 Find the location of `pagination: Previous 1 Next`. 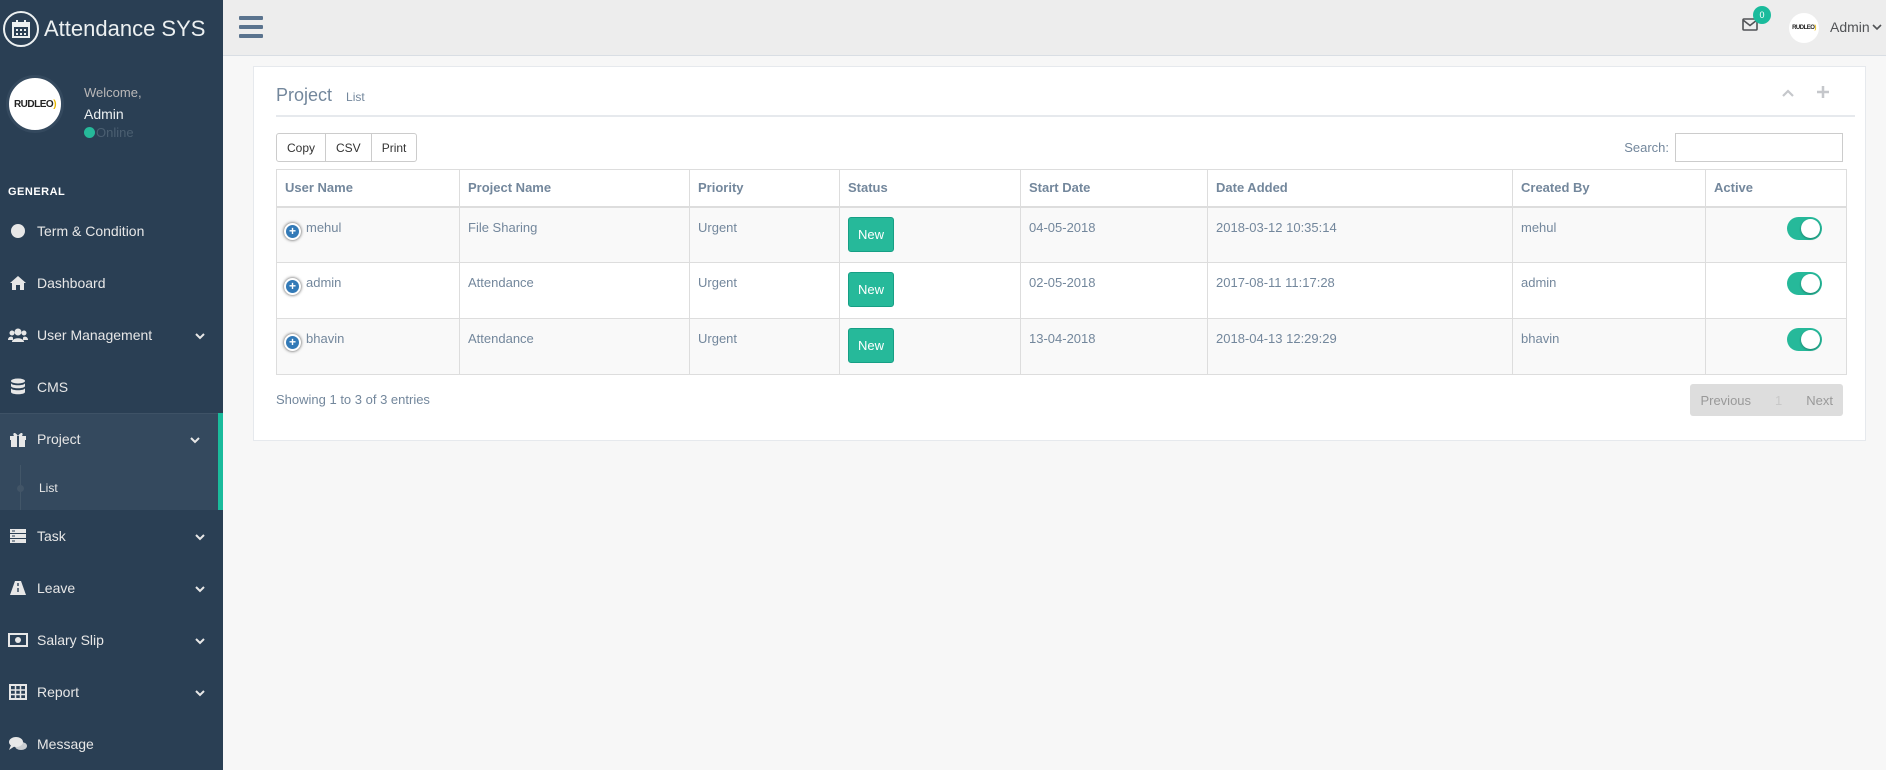

pagination: Previous 1 Next is located at coordinates (1766, 400).